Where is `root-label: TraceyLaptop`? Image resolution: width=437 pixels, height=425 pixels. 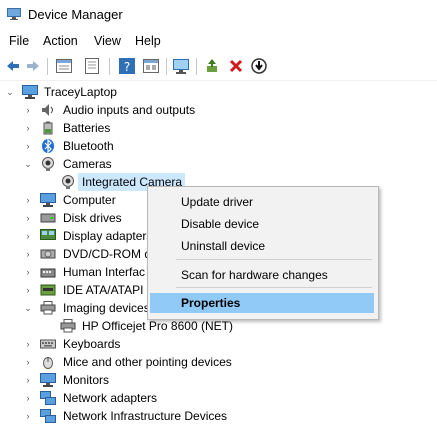
root-label: TraceyLaptop is located at coordinates (80, 92).